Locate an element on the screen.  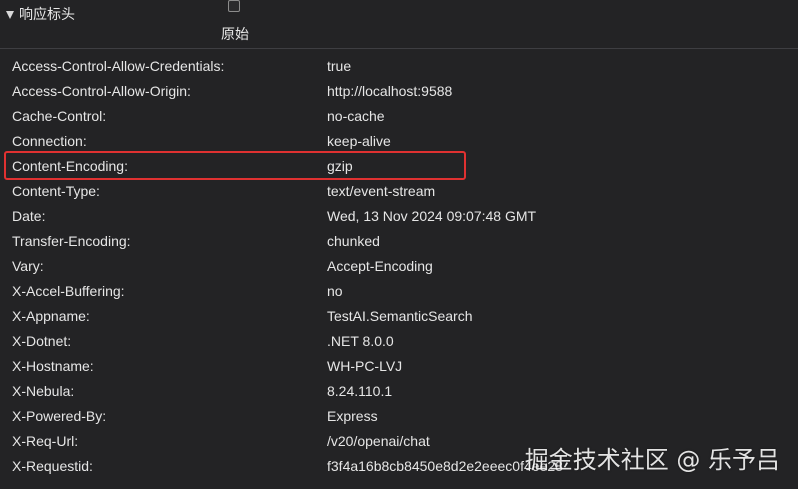
header-row: Cache-Control: no-cache is located at coordinates (399, 116).